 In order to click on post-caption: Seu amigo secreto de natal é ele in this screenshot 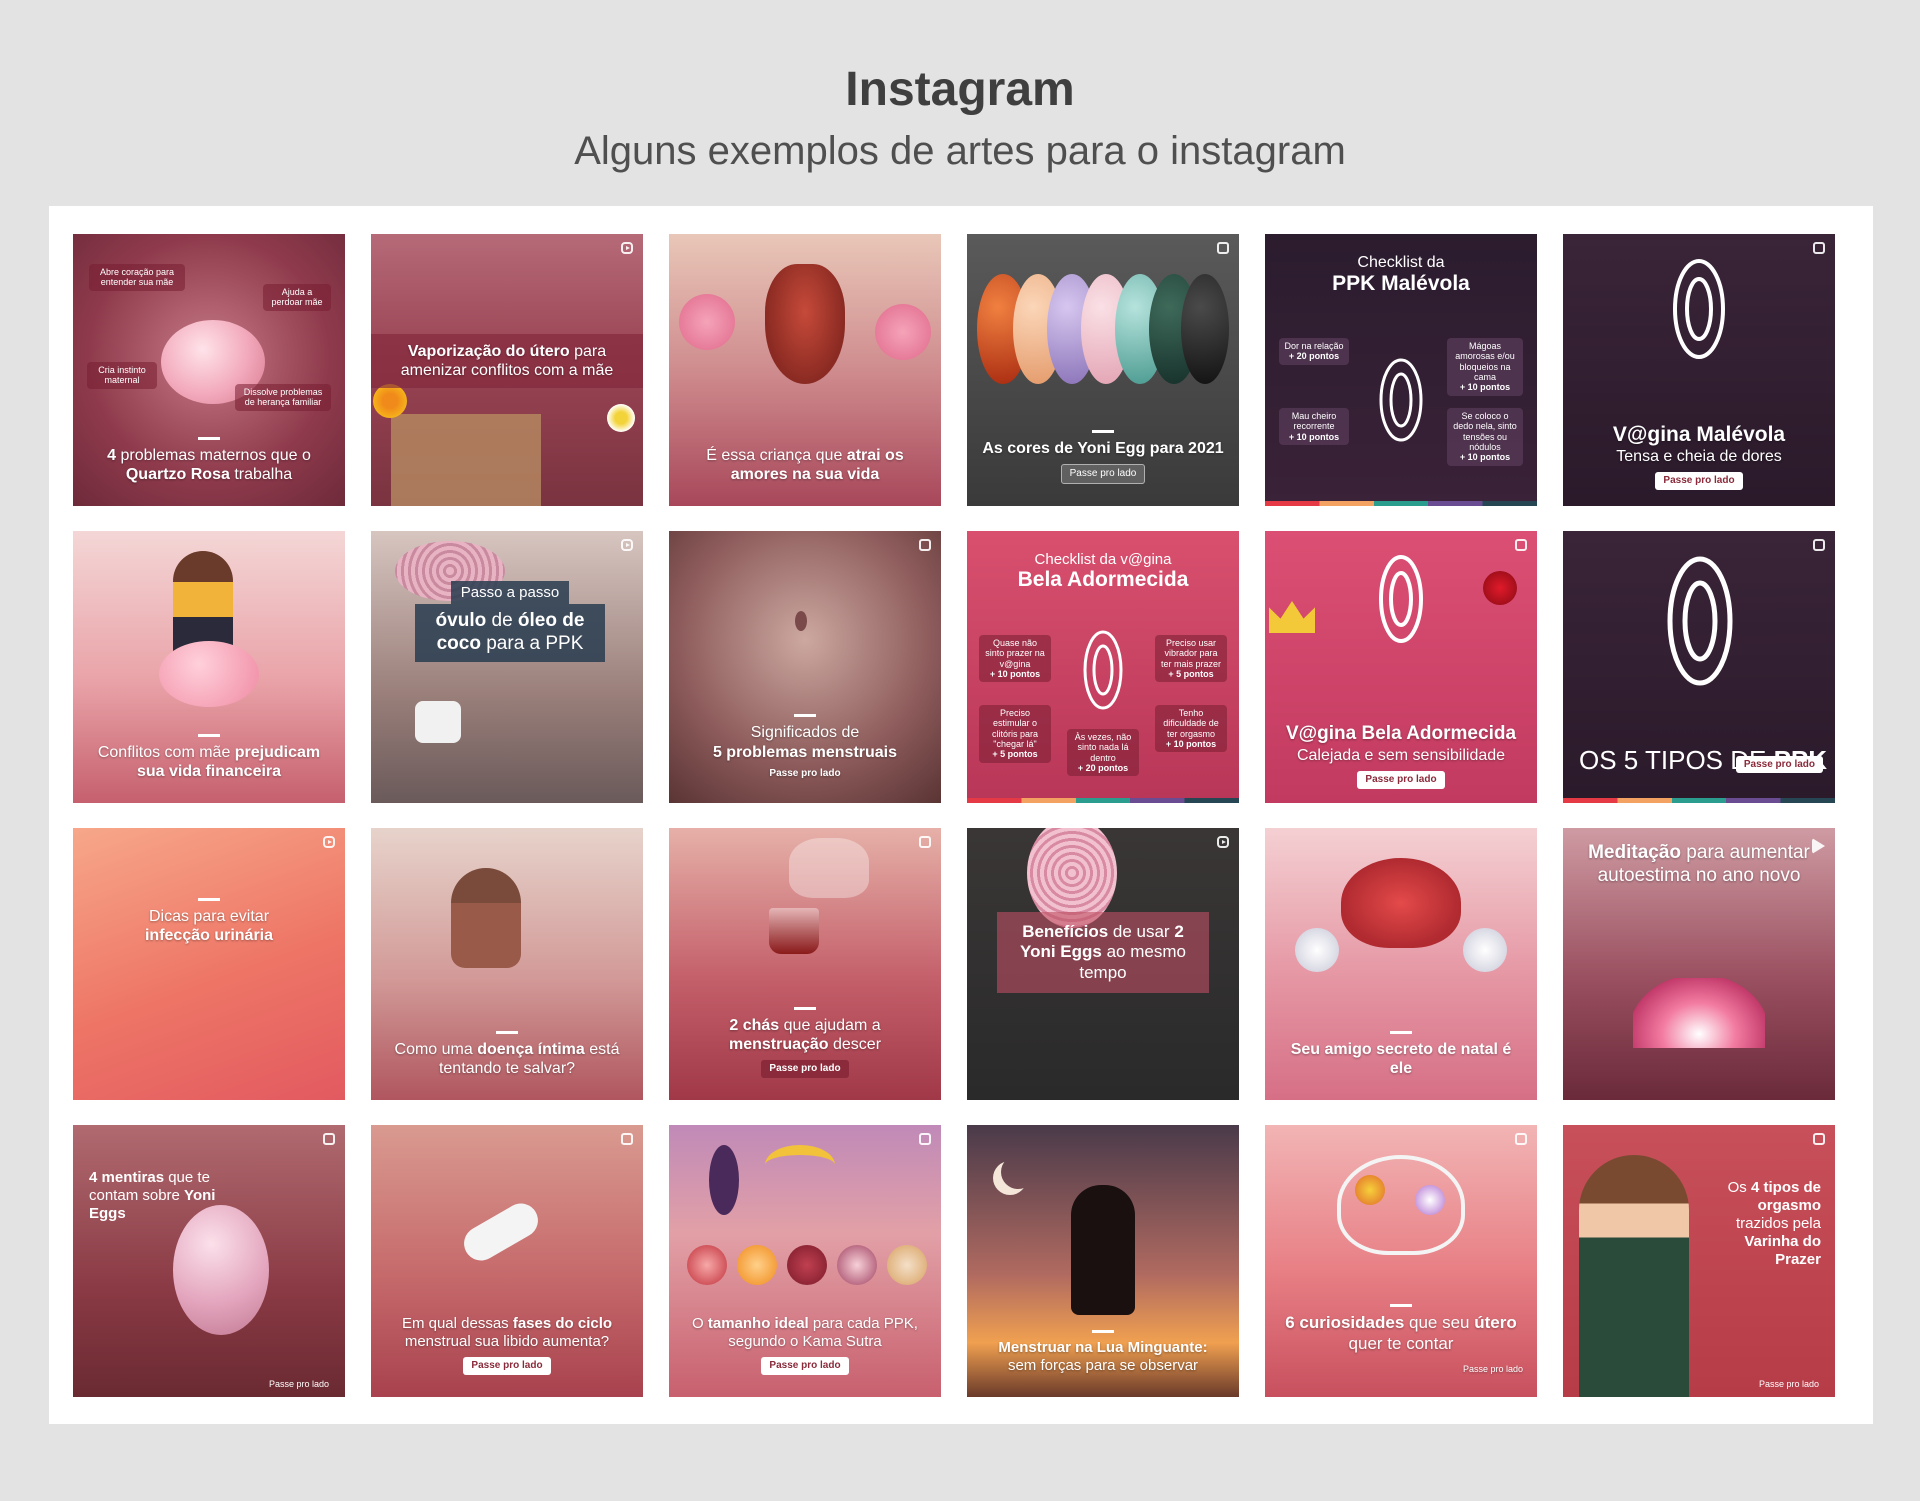, I will do `click(1401, 1054)`.